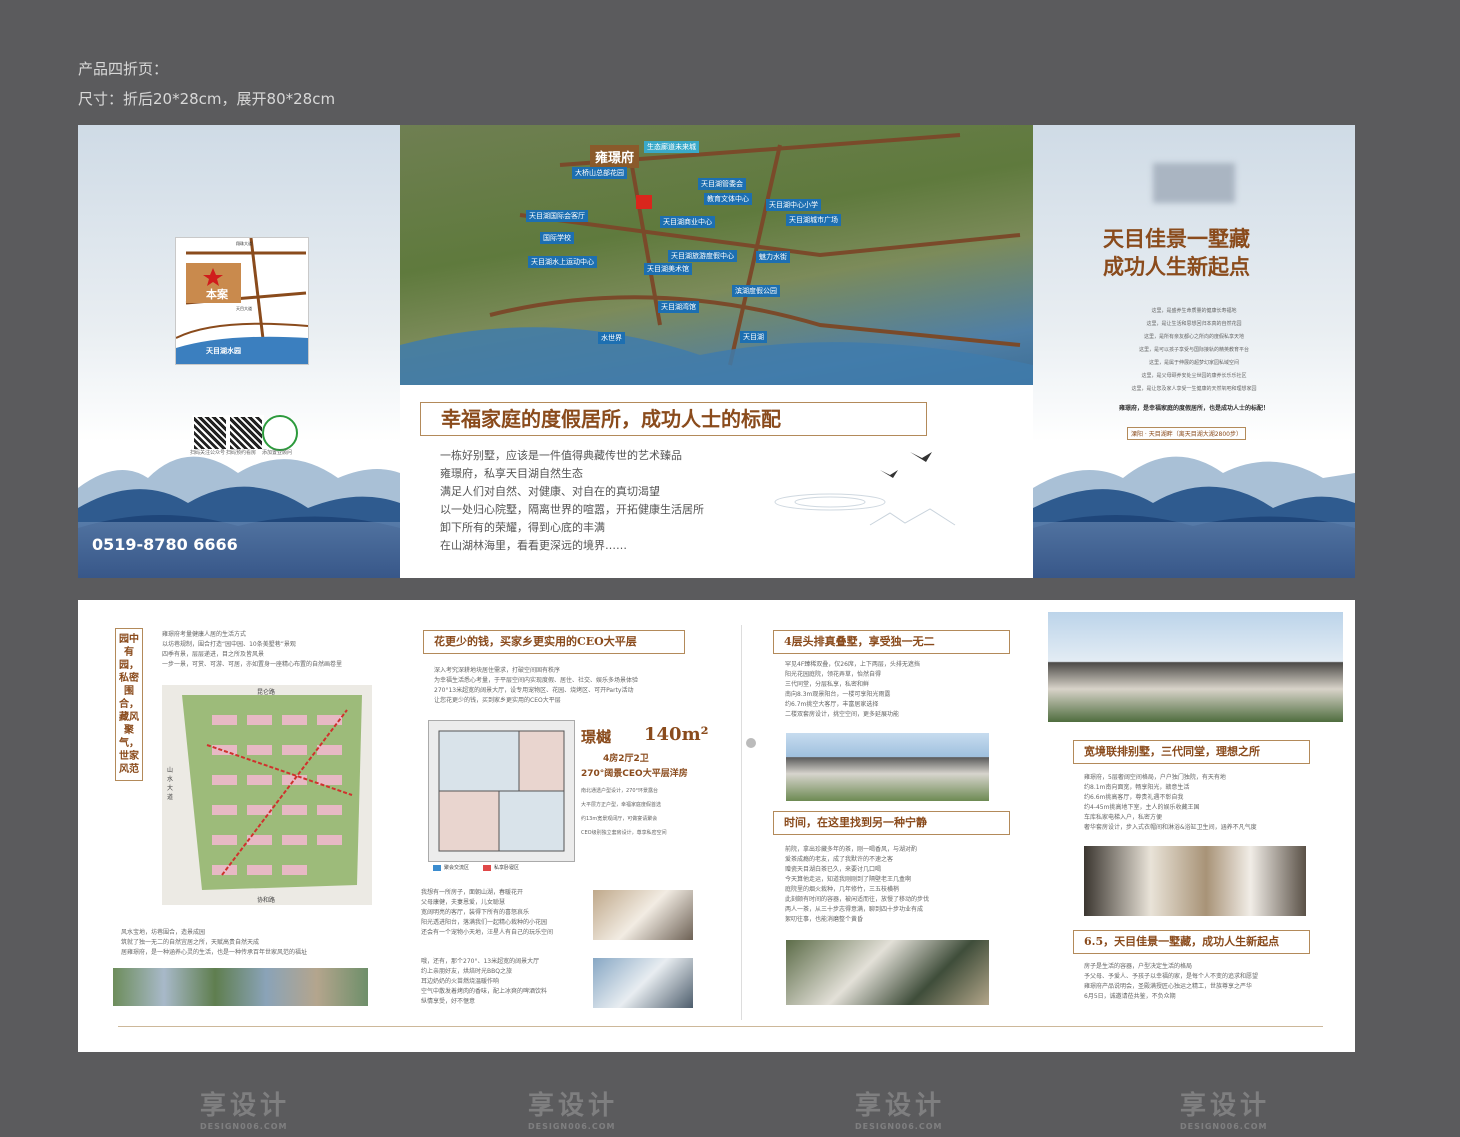  I want to click on text-line: 奢华套房设计，步入式衣帽间和淋浴&浴缸卫生间，涵养不凡气度, so click(1170, 827).